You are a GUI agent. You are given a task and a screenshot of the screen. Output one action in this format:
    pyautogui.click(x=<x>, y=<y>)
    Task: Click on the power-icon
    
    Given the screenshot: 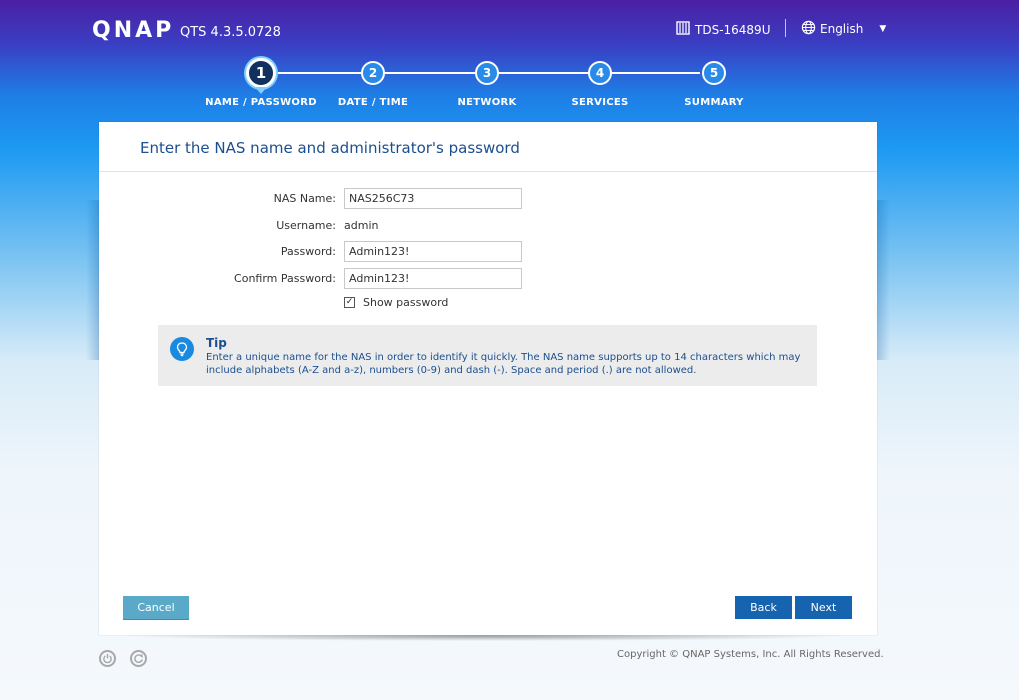 What is the action you would take?
    pyautogui.click(x=107, y=658)
    